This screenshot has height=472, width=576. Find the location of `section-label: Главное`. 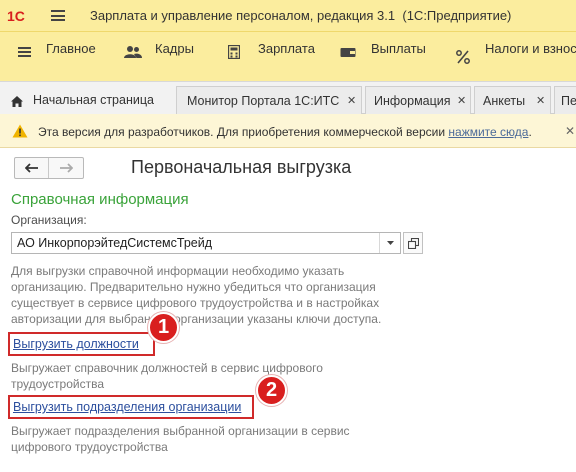

section-label: Главное is located at coordinates (71, 48).